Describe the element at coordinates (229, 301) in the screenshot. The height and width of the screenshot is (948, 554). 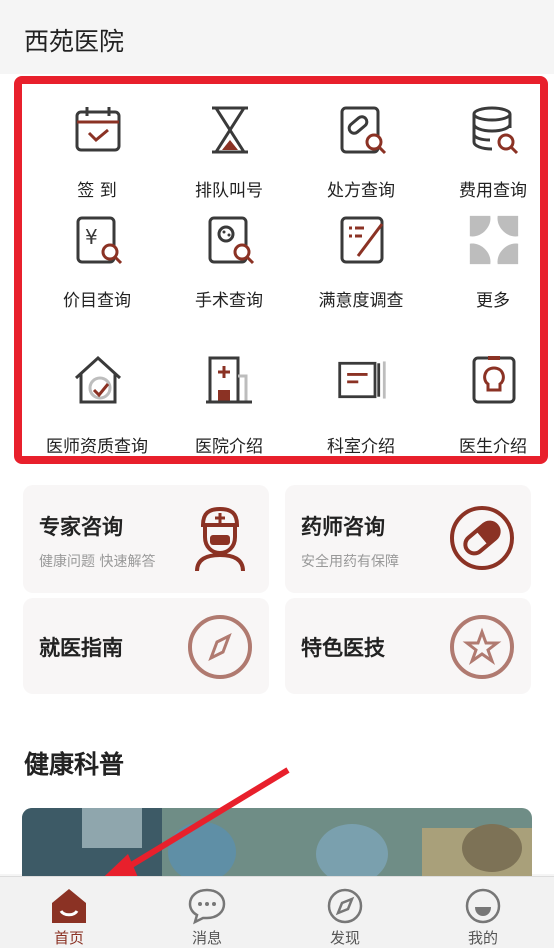
I see `grid-label: 手术查询` at that location.